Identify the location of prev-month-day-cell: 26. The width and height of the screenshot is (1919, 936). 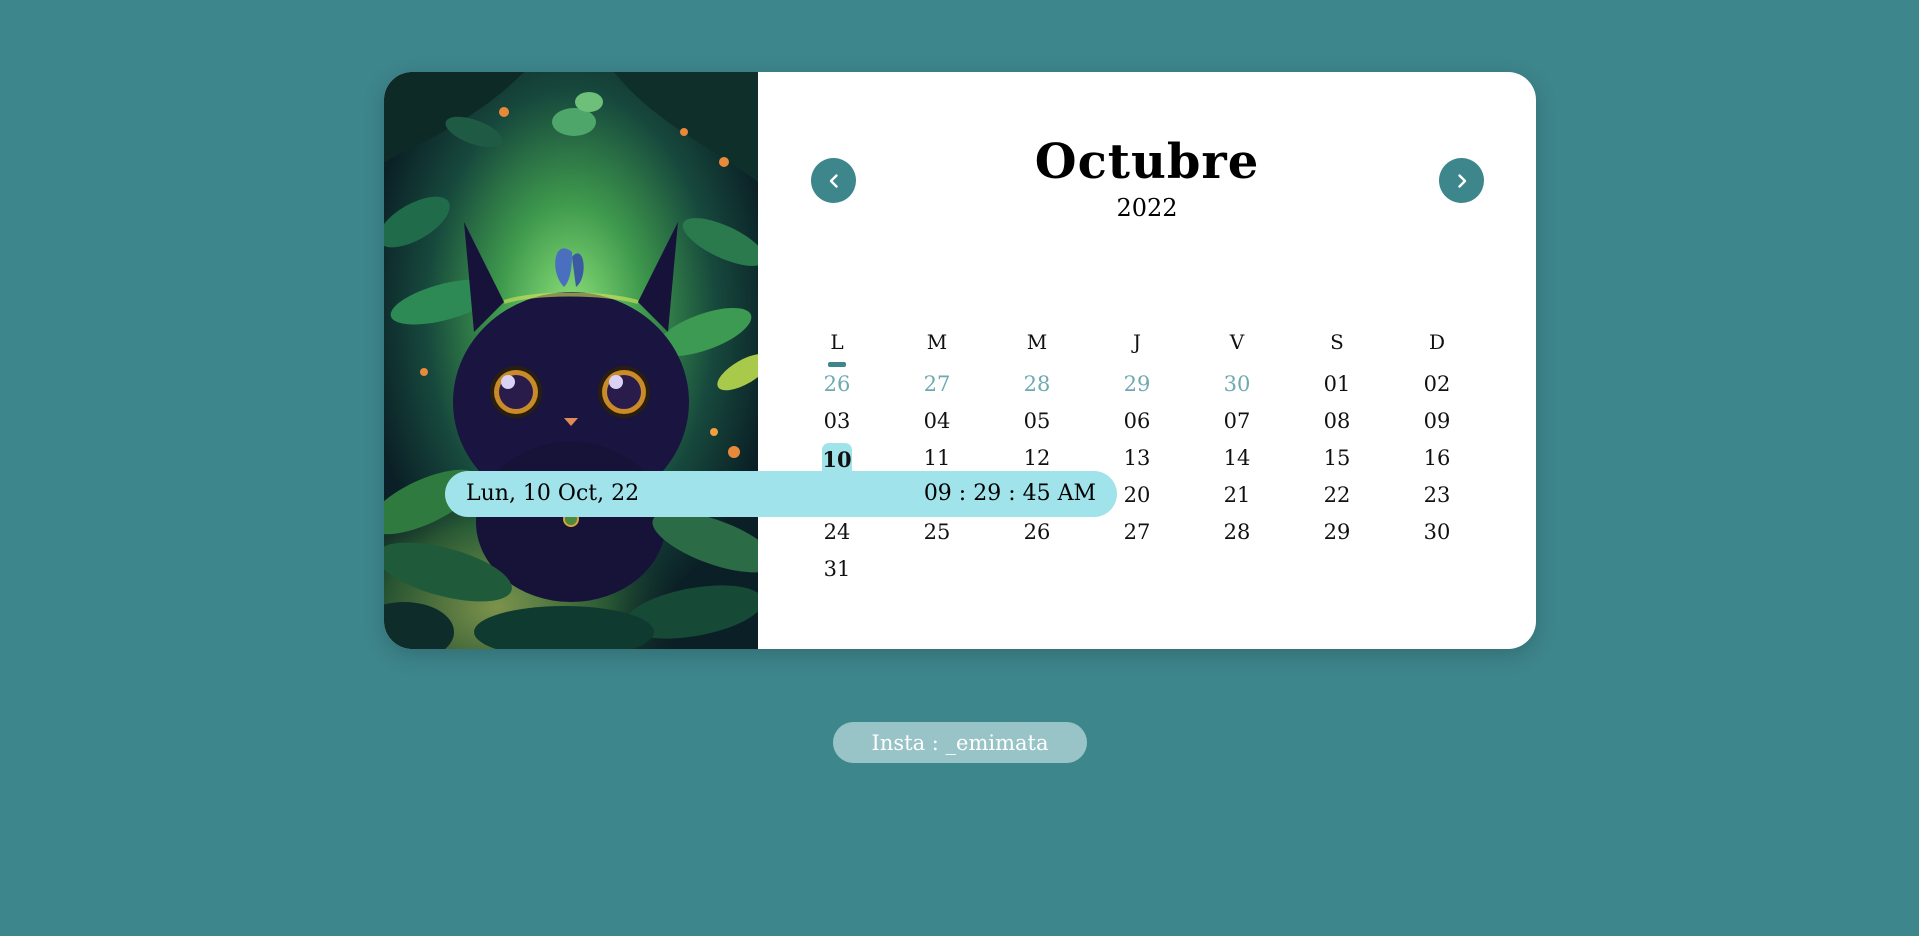
(837, 384).